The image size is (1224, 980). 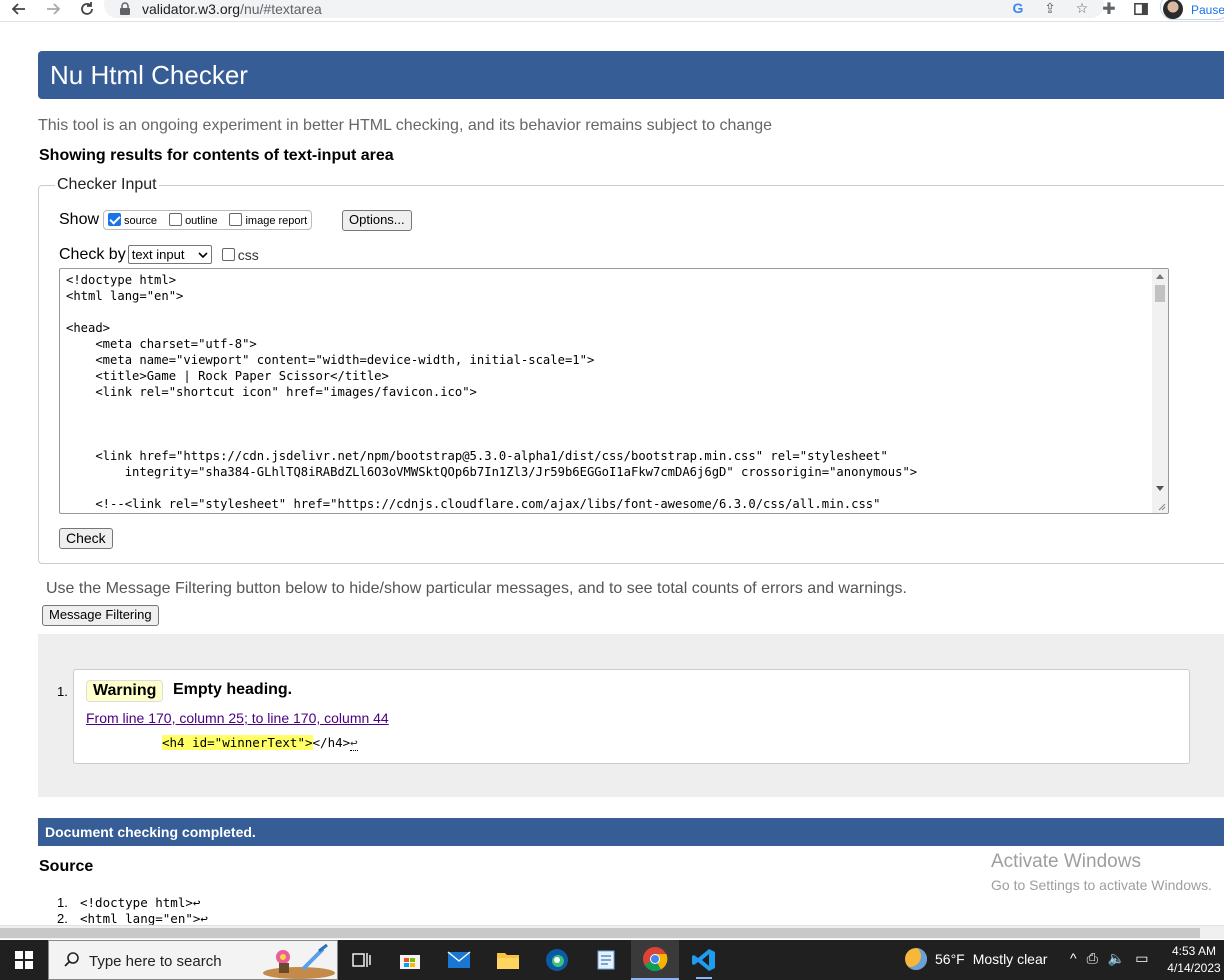 I want to click on line-break-icon: ↩, so click(x=354, y=743).